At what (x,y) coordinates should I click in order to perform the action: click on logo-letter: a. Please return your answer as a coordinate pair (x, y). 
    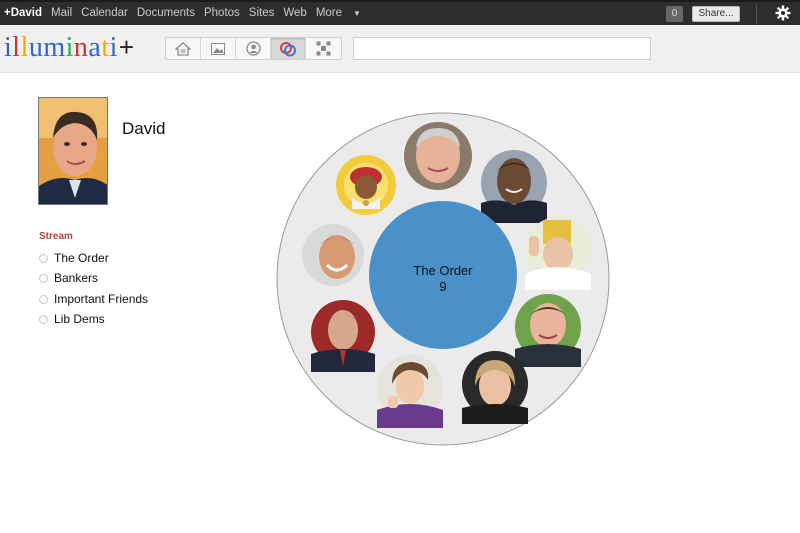
    Looking at the image, I should click on (95, 47).